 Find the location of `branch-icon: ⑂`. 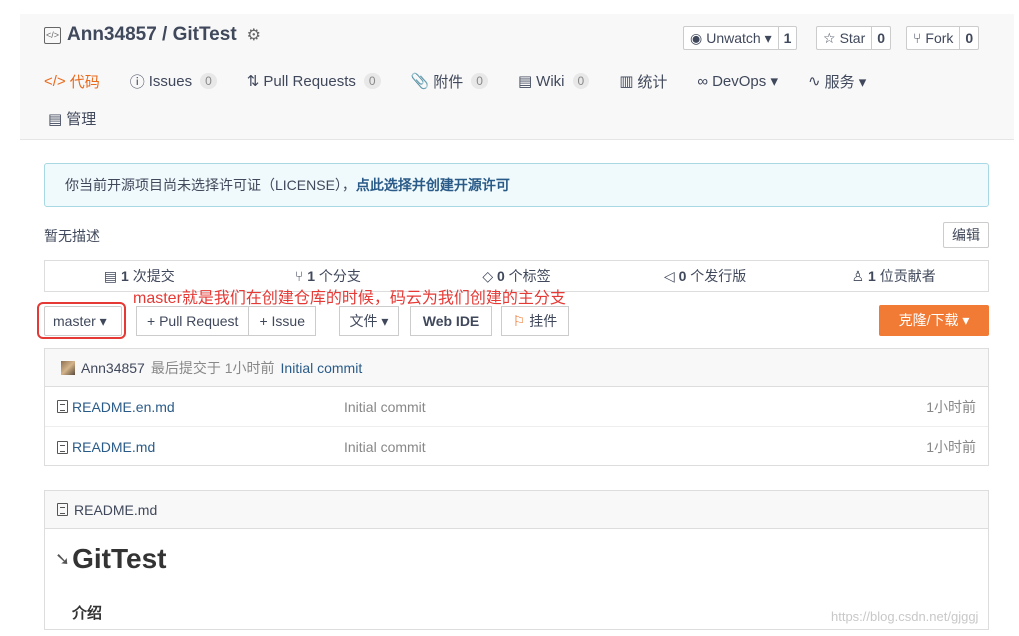

branch-icon: ⑂ is located at coordinates (301, 276).